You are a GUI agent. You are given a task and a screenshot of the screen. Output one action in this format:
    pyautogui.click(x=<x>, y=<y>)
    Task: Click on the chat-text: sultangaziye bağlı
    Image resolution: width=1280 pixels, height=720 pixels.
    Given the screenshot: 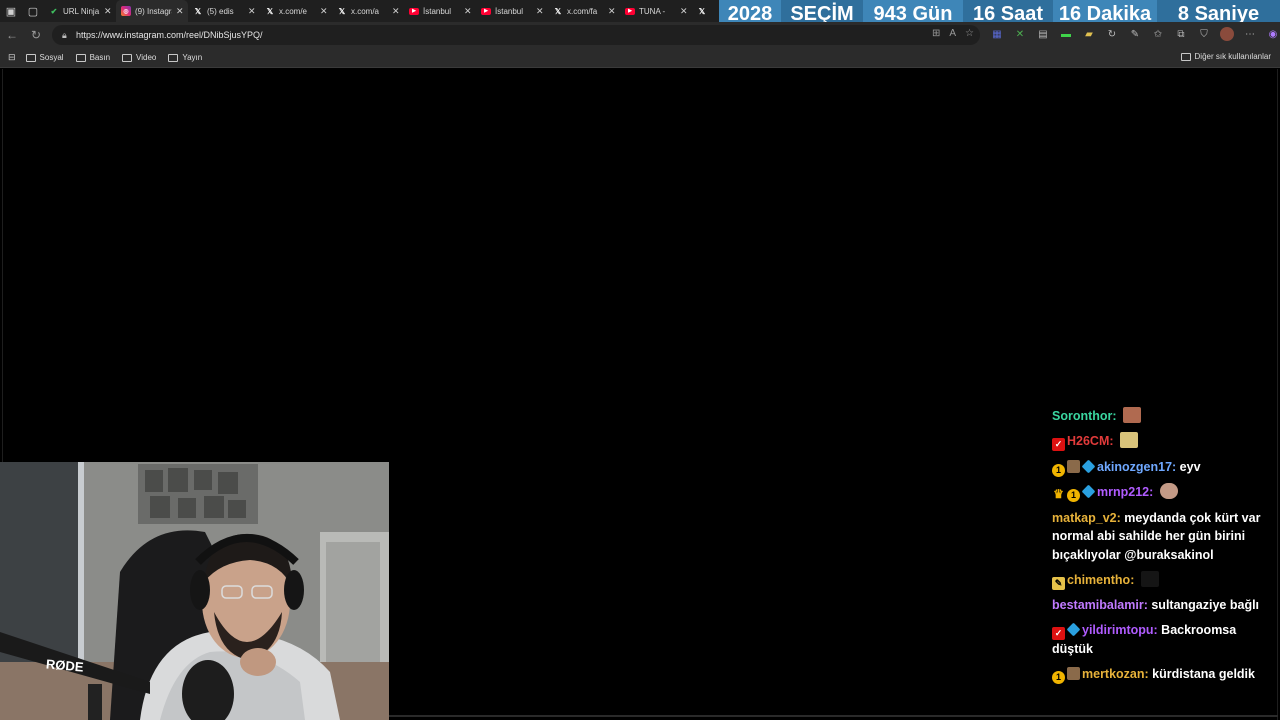 What is the action you would take?
    pyautogui.click(x=1205, y=605)
    